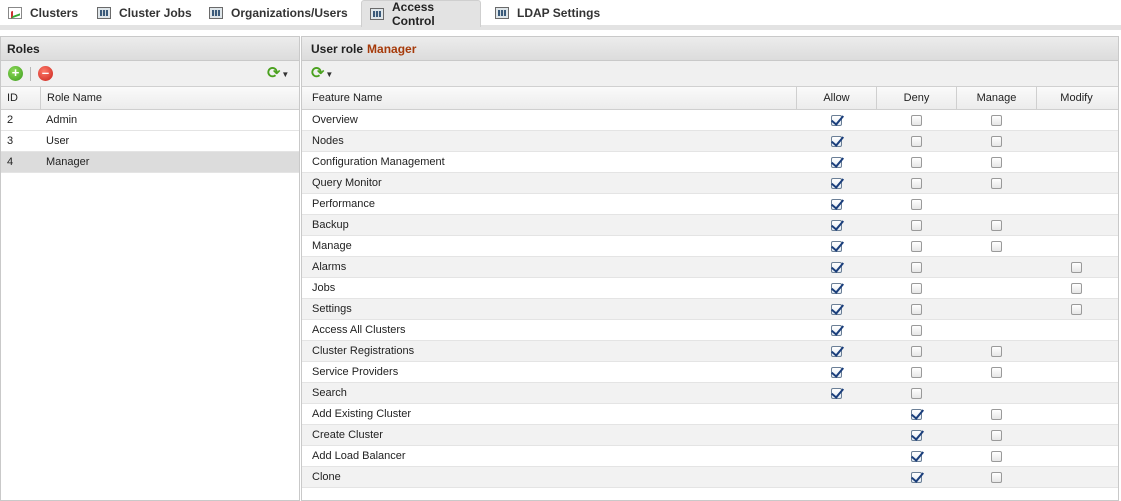 This screenshot has height=501, width=1121. I want to click on column-header-manage: Manage, so click(996, 98).